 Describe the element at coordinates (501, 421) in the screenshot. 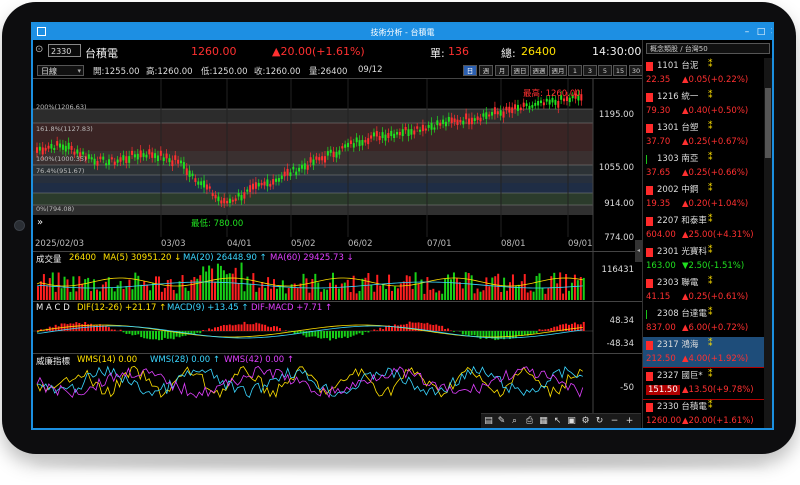

I see `draw-icon: ✎` at that location.